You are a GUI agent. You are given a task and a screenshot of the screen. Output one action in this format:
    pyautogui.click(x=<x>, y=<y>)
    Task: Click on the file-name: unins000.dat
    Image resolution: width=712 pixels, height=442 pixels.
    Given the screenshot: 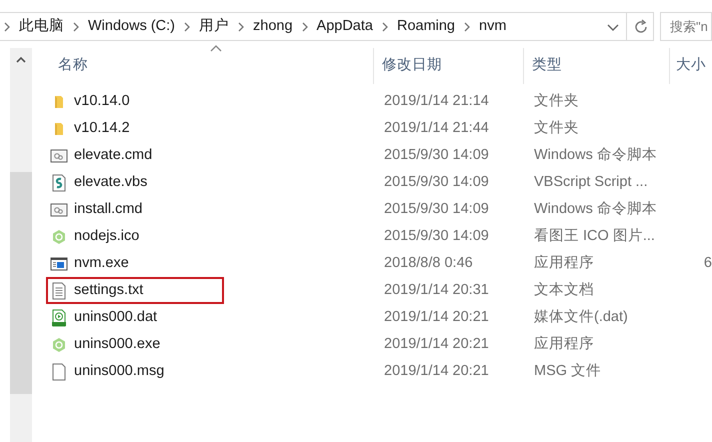 What is the action you would take?
    pyautogui.click(x=116, y=317)
    